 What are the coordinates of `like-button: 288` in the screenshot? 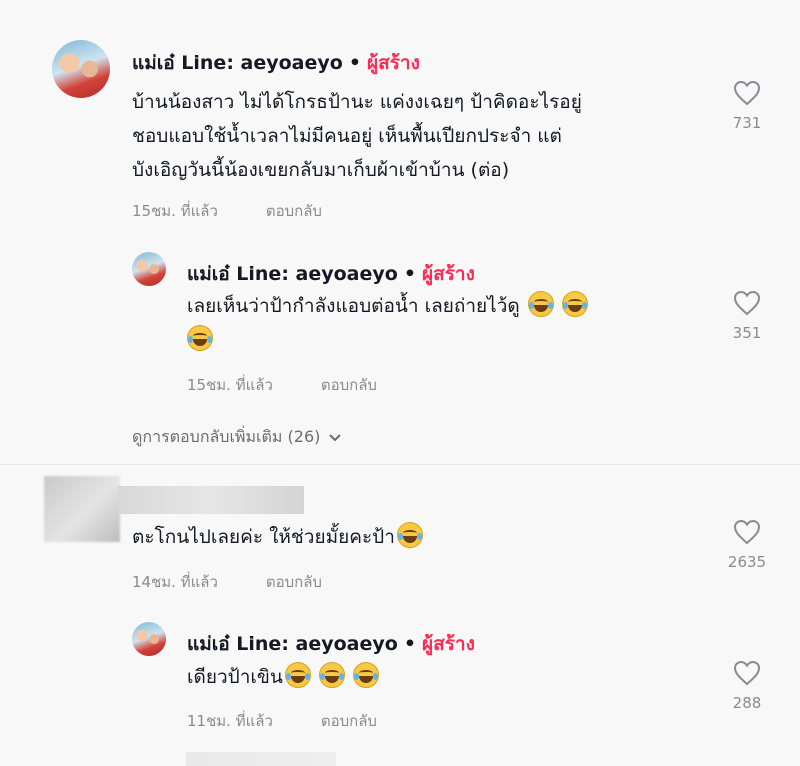 It's located at (747, 686).